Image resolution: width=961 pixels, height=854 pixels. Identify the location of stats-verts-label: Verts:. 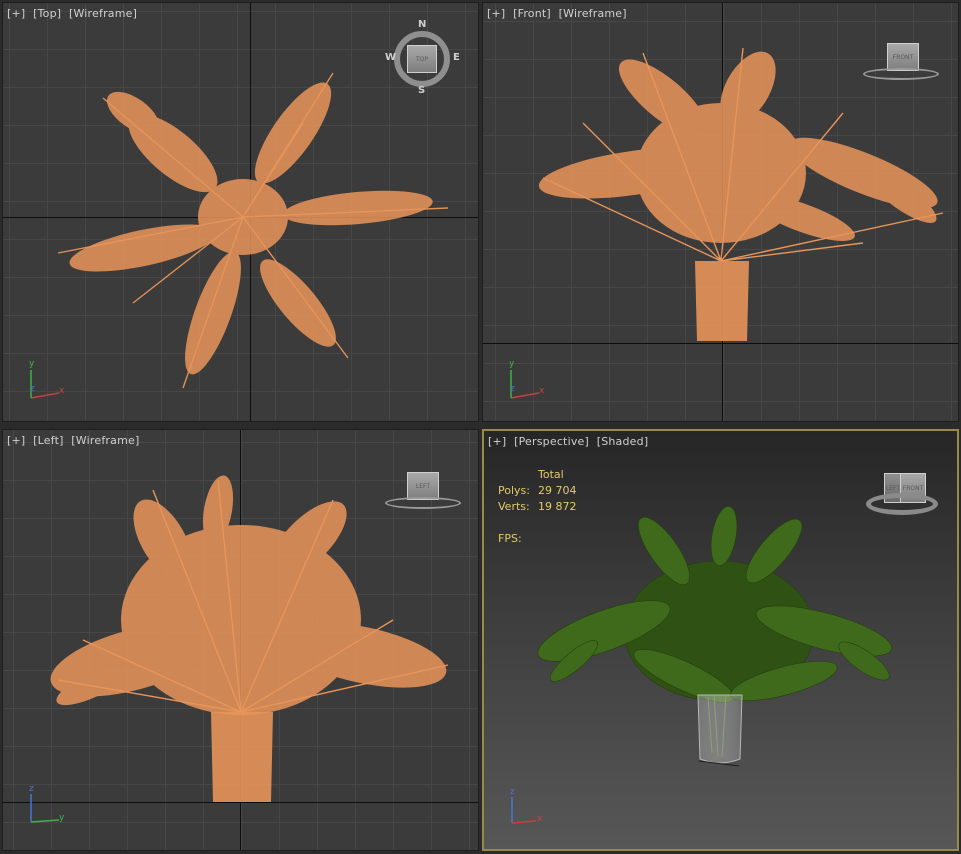
(514, 506).